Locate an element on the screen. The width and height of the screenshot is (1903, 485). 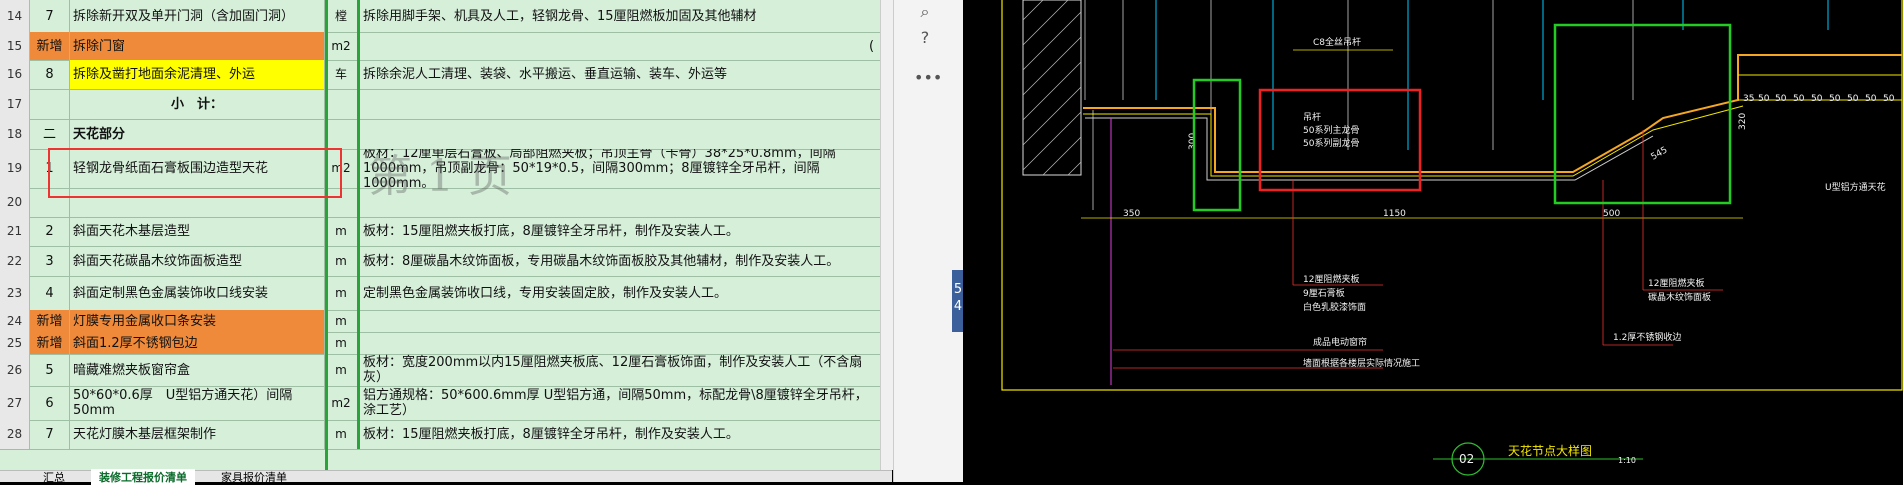
highlight-box is located at coordinates (195, 173).